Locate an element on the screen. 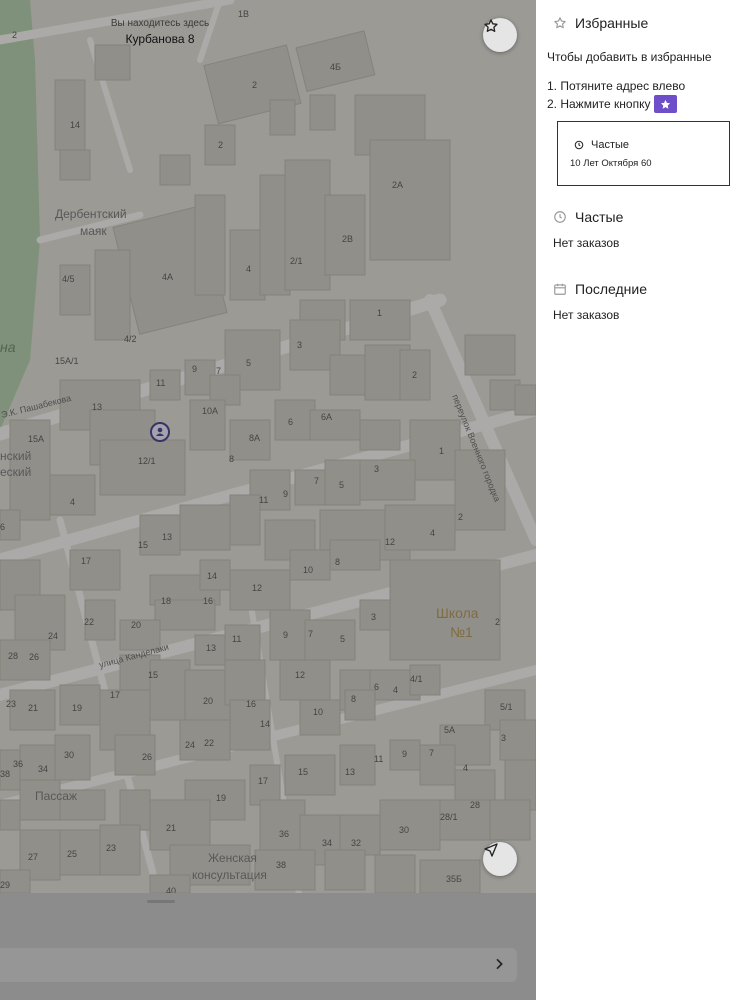 Image resolution: width=750 pixels, height=1000 pixels. recent-title: Последние is located at coordinates (611, 289).